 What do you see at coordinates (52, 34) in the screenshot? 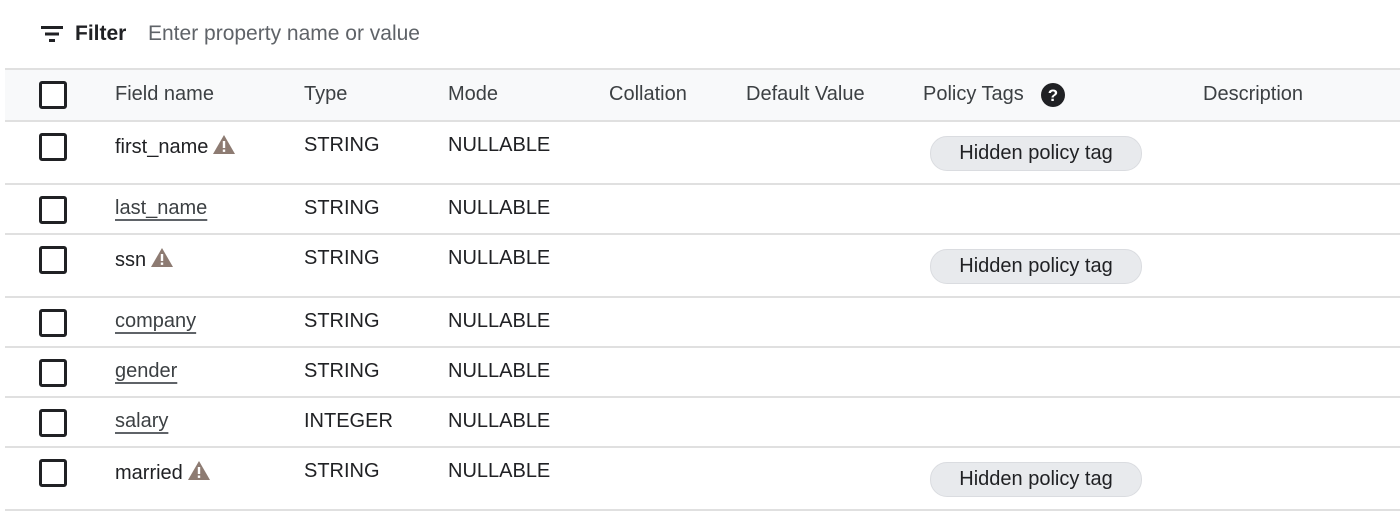
I see `filter-list-icon` at bounding box center [52, 34].